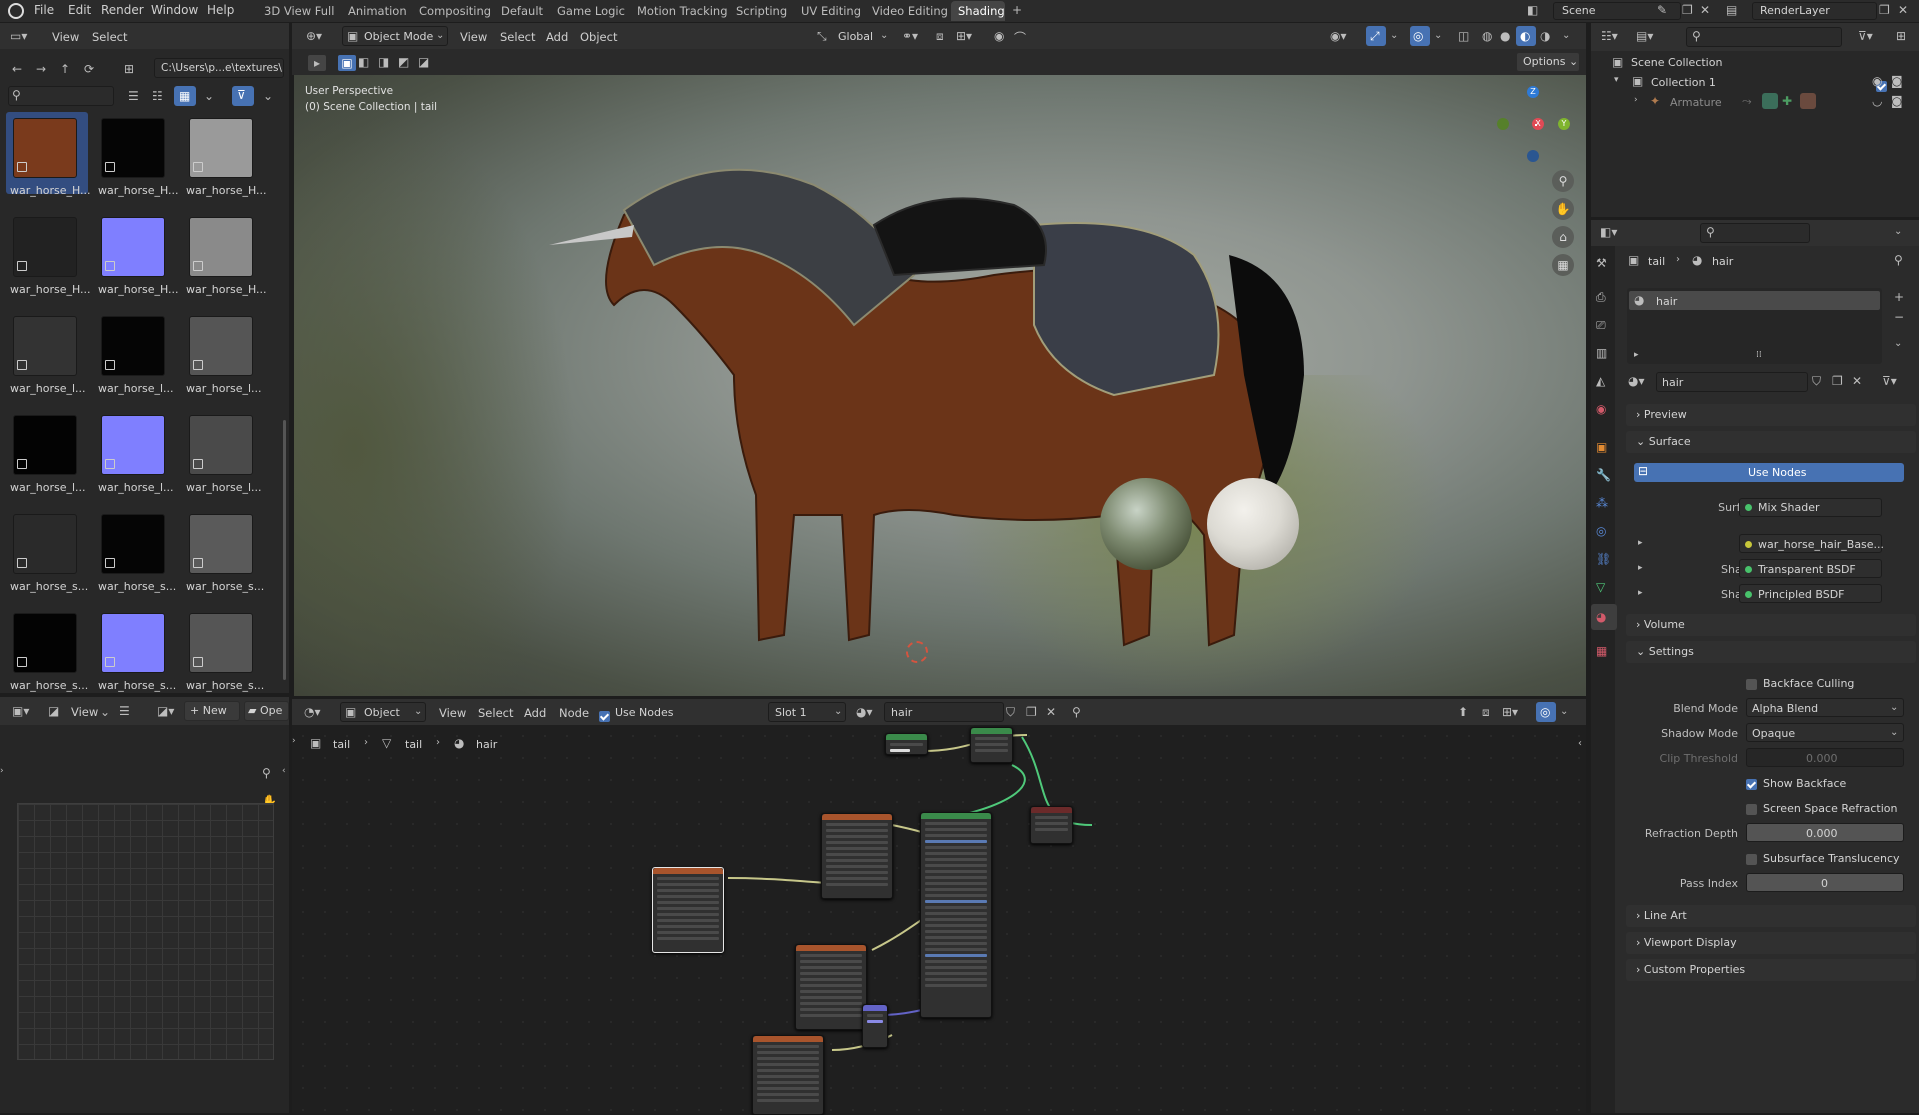  Describe the element at coordinates (495, 713) in the screenshot. I see `node-select-menu: Select` at that location.